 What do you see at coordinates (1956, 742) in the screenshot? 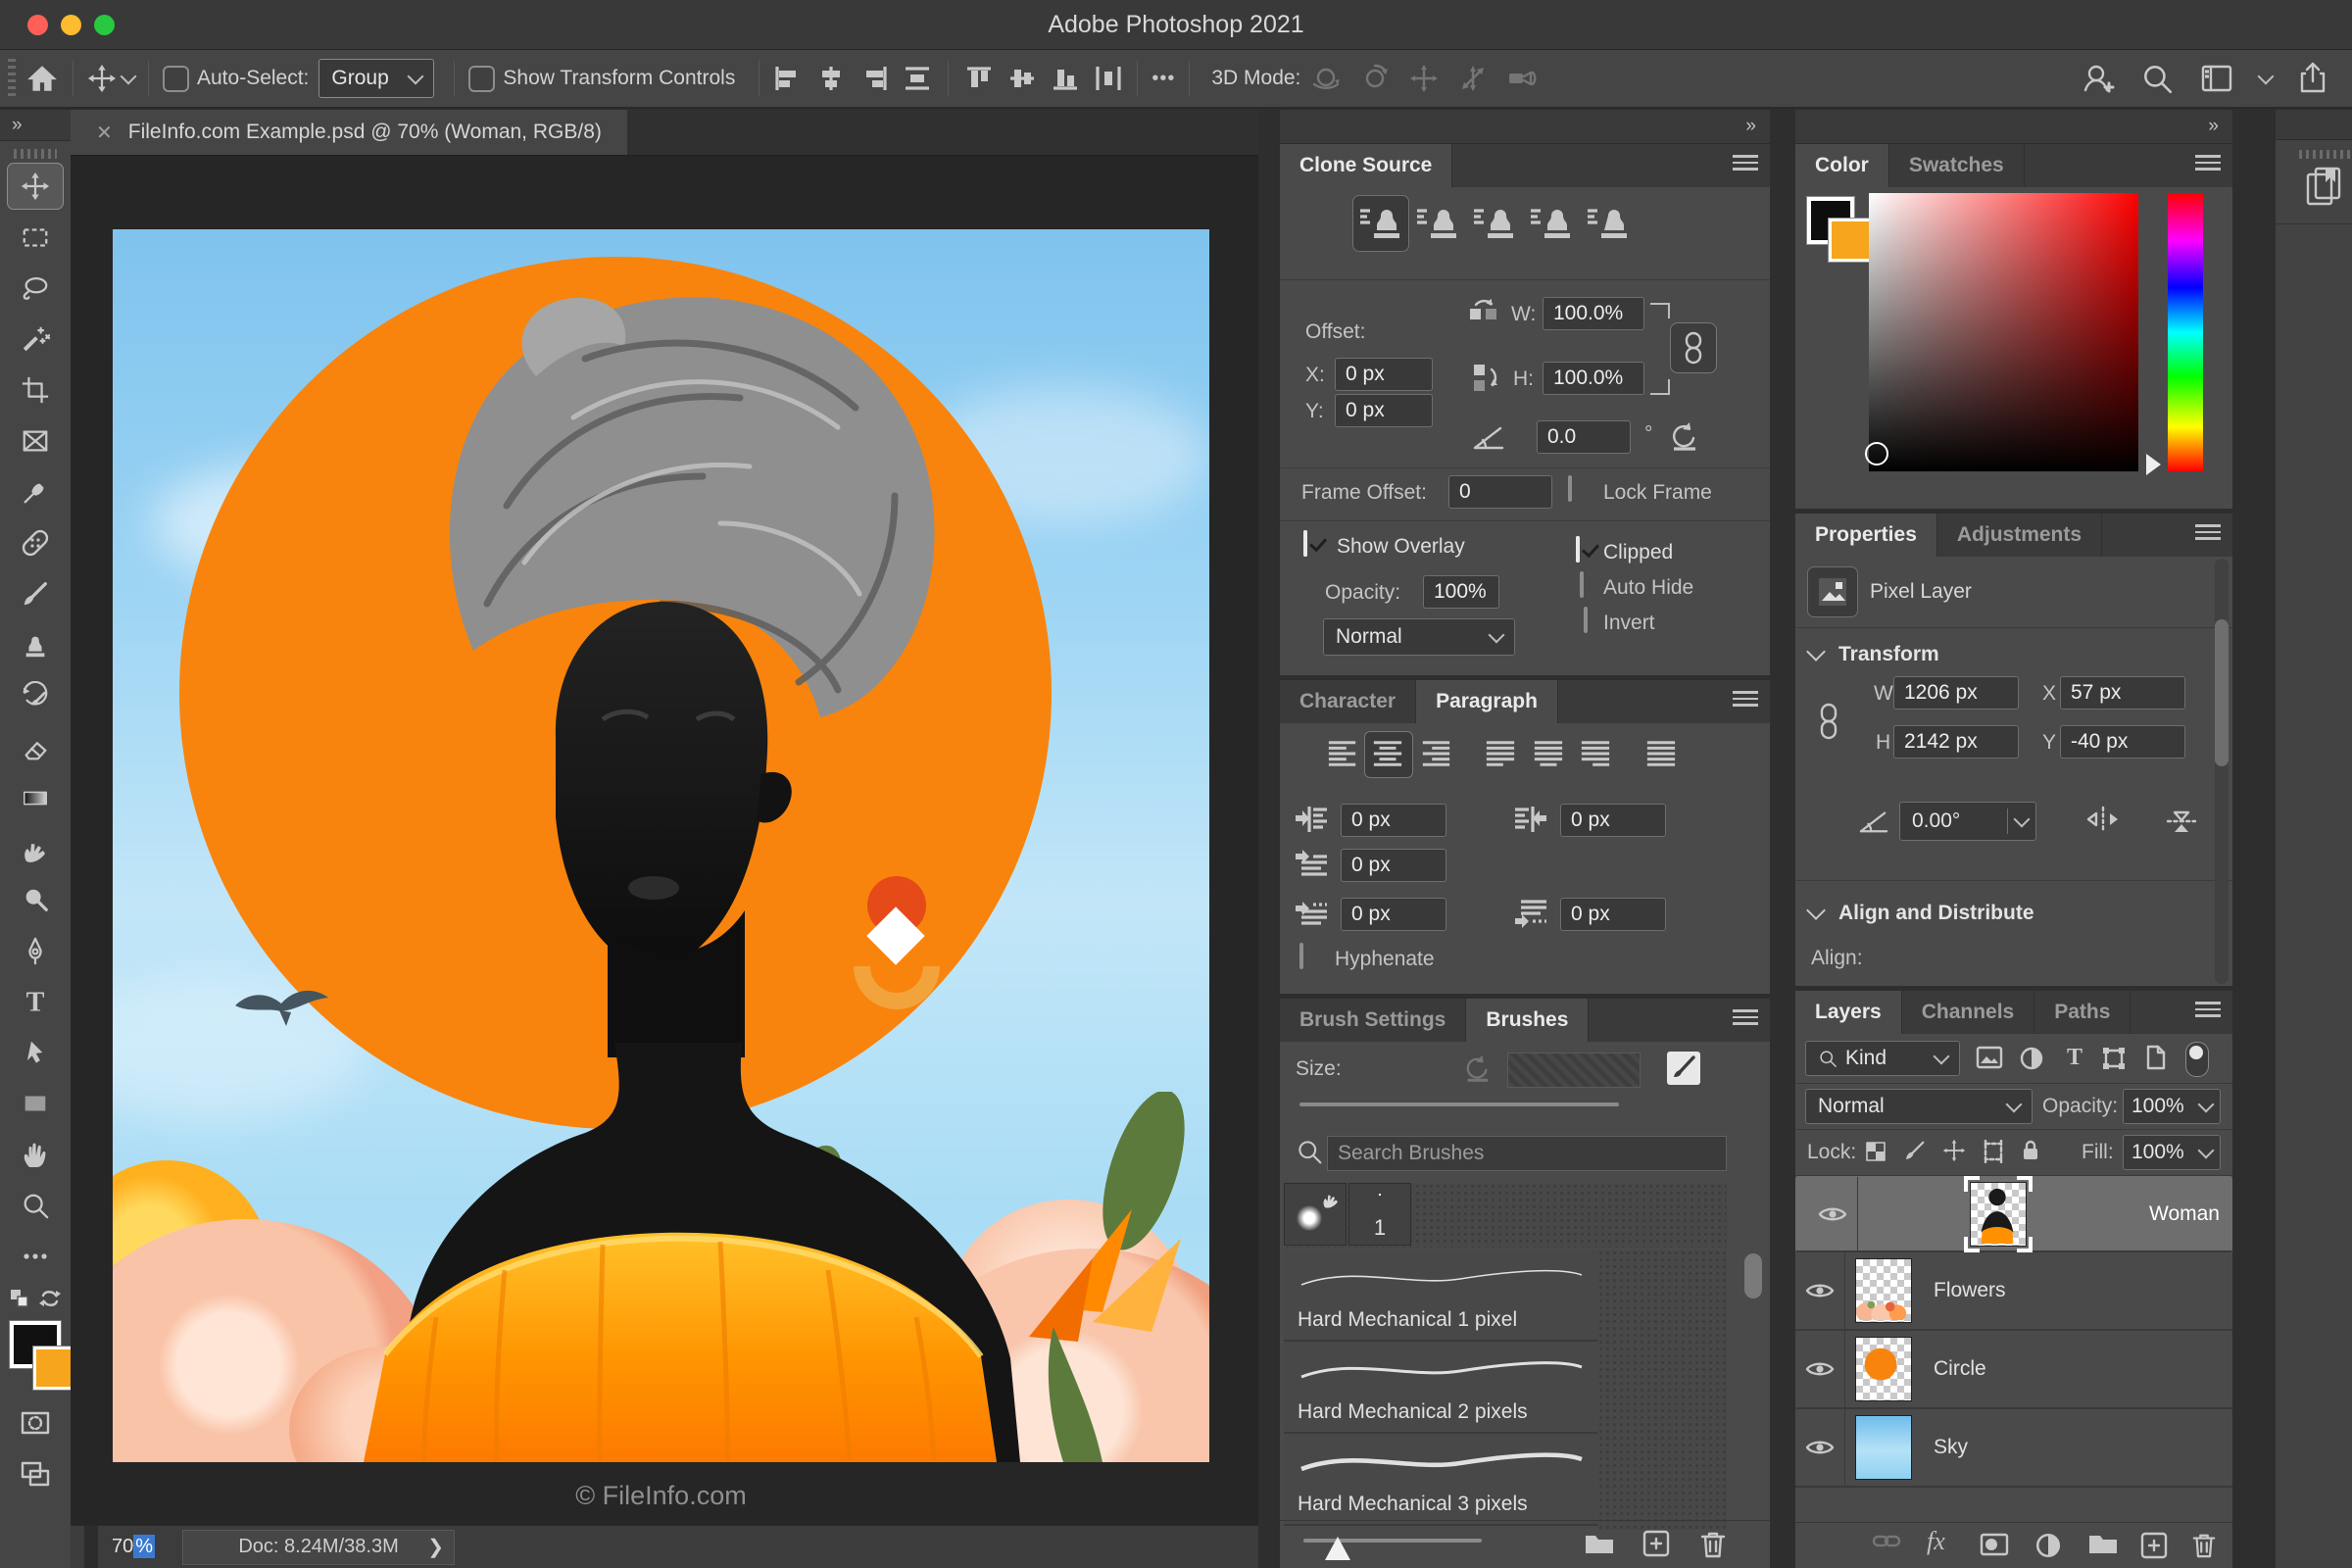
I see `transform-h-field: 2142 px` at bounding box center [1956, 742].